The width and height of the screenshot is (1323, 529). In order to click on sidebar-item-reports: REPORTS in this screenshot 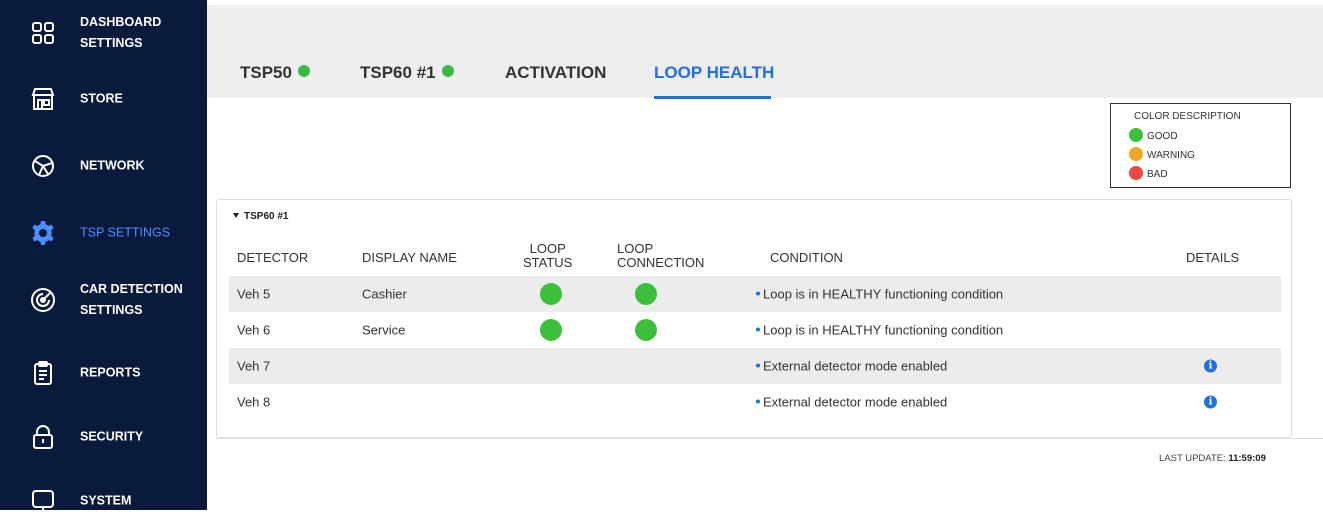, I will do `click(103, 373)`.